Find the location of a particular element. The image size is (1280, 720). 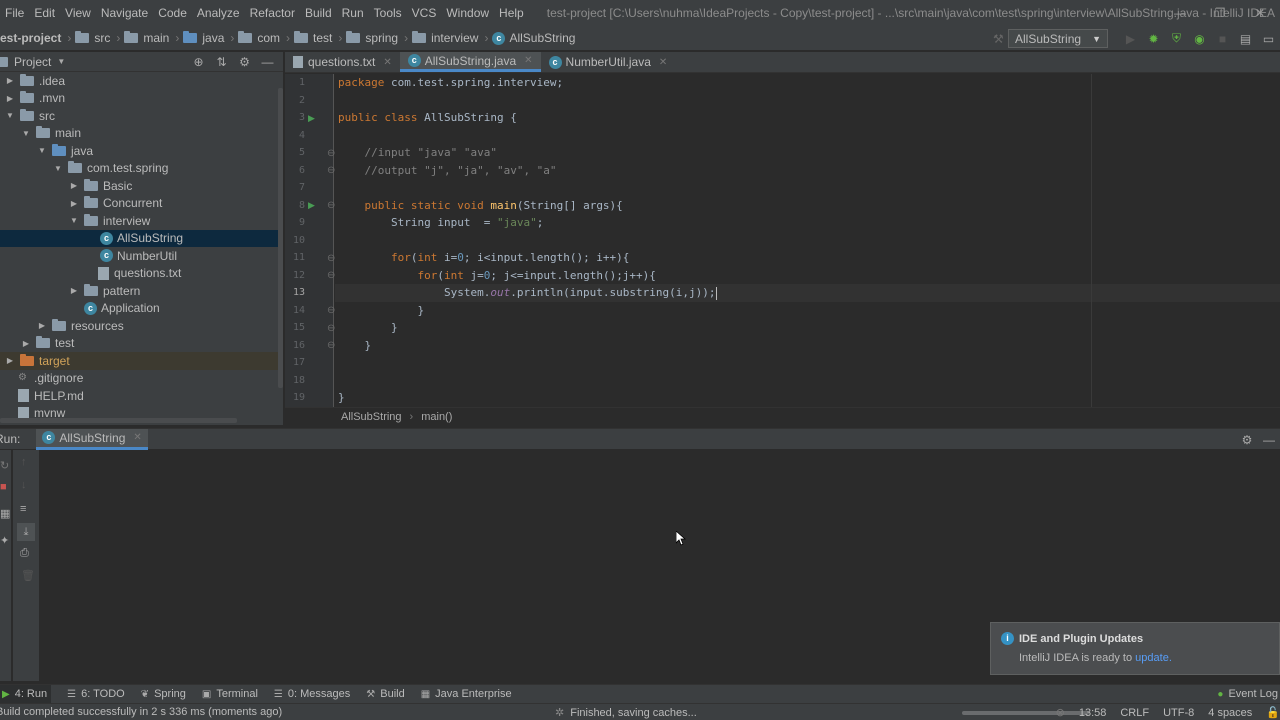

build-hammer-icon: ⚒ is located at coordinates (998, 39).